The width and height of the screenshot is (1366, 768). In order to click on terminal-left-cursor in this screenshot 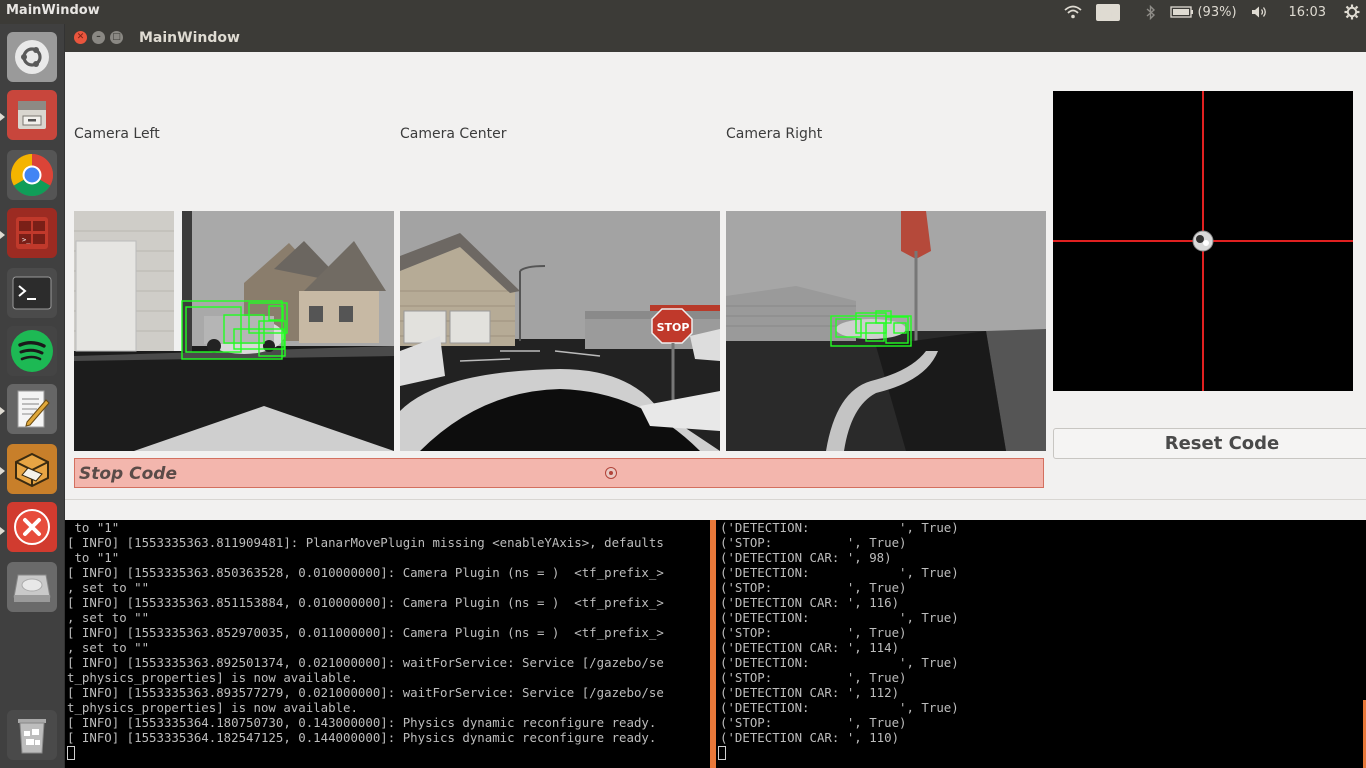, I will do `click(71, 753)`.